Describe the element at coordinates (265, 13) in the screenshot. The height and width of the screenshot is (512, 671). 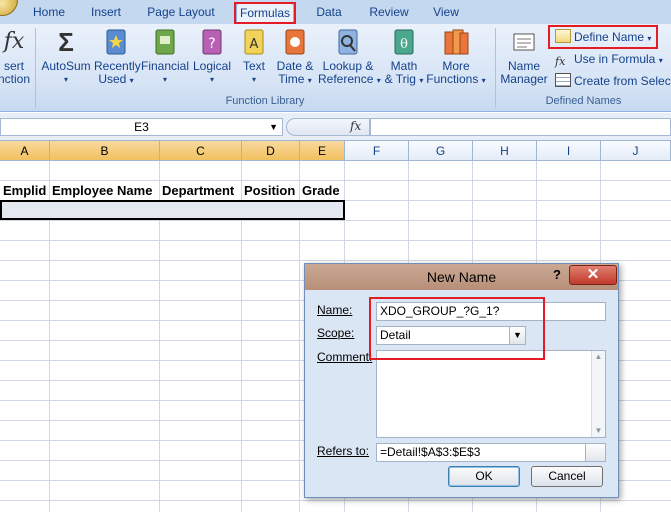
I see `tab-formulas: Formulas` at that location.